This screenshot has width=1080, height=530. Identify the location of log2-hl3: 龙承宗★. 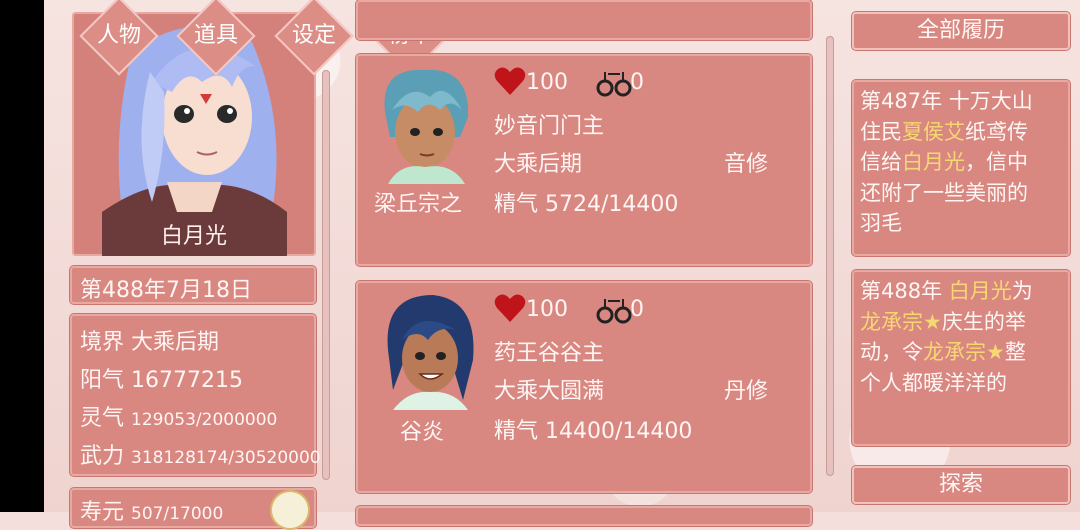
(964, 352).